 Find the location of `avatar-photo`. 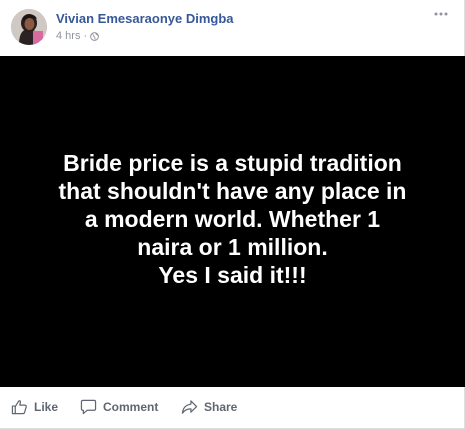

avatar-photo is located at coordinates (29, 27).